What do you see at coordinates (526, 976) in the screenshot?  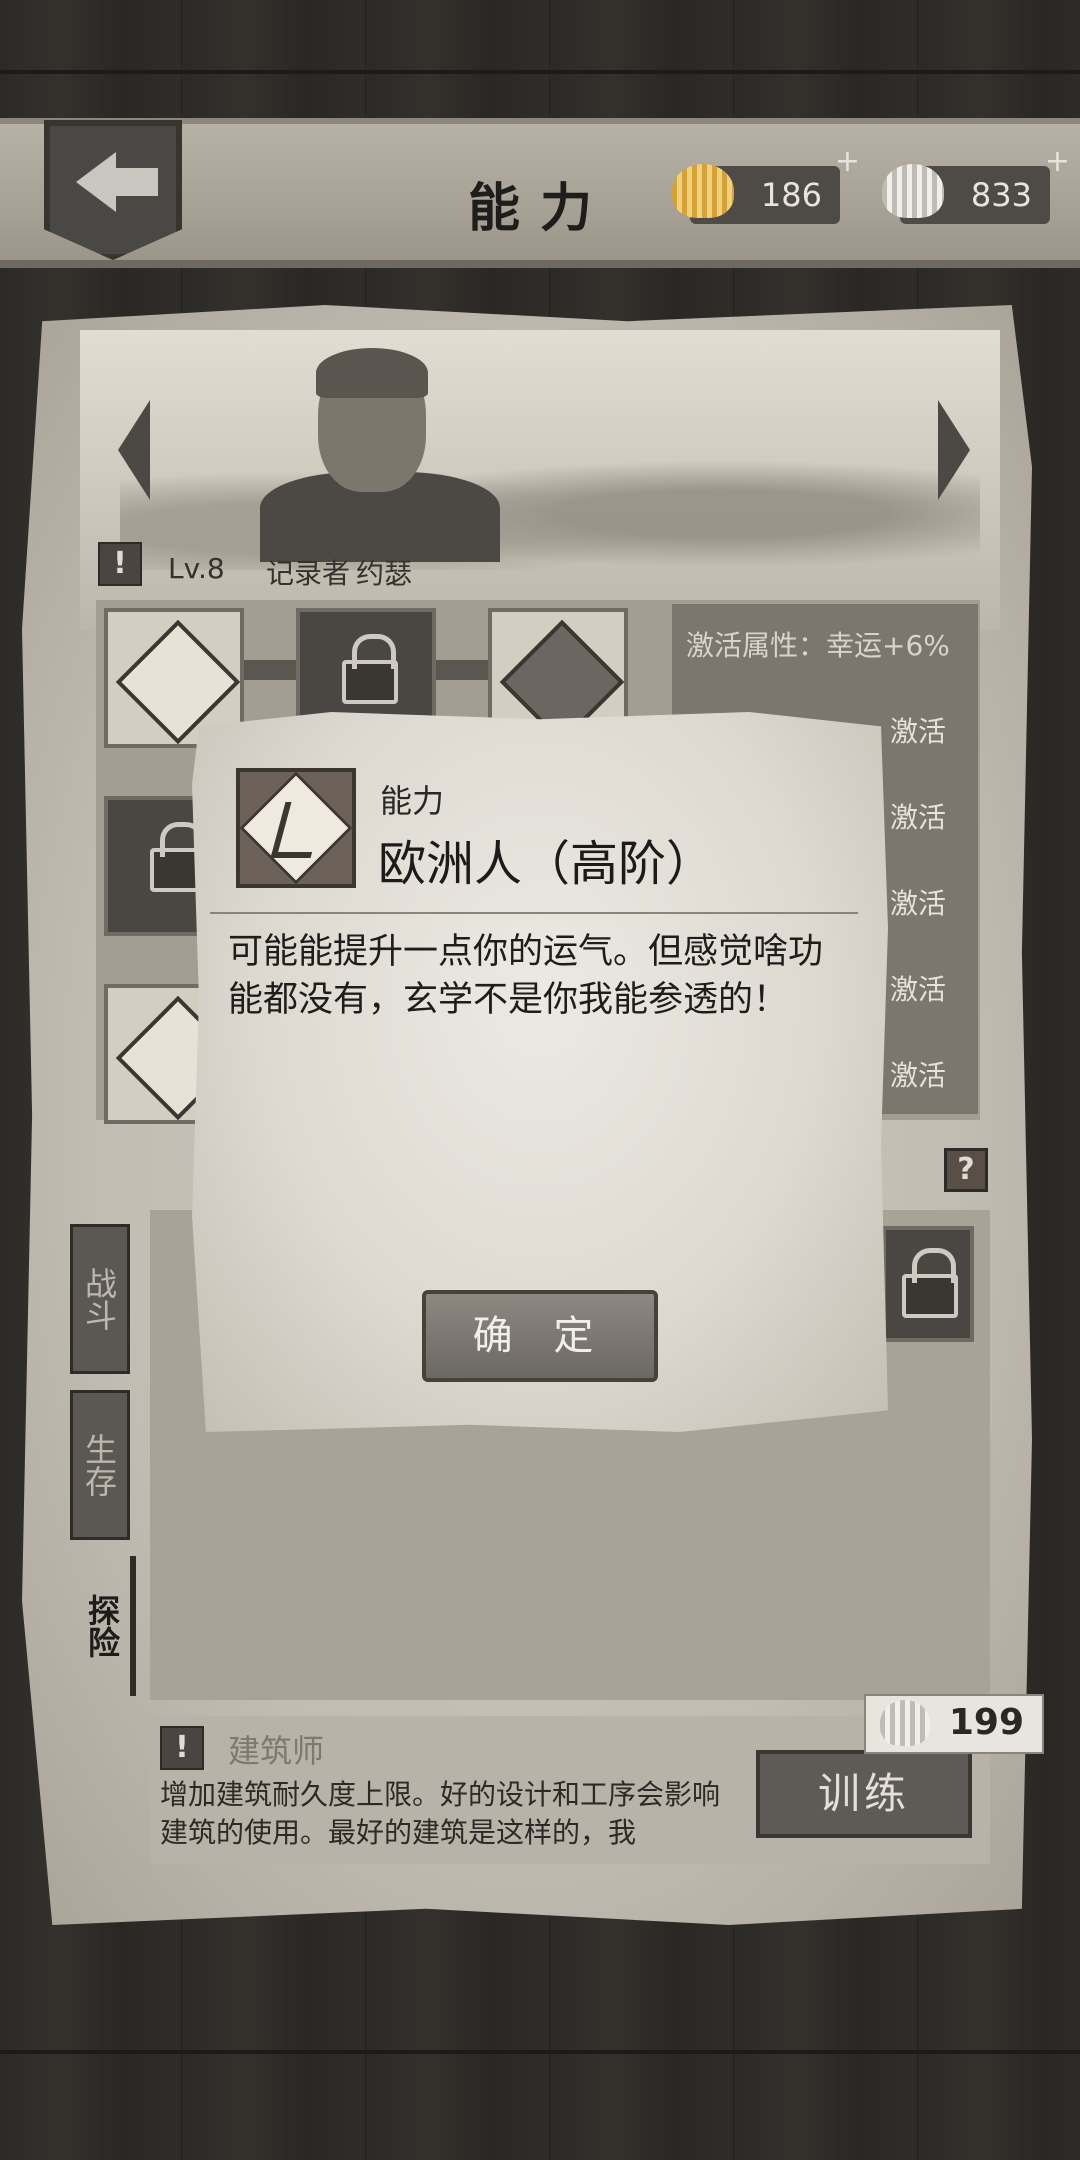 I see `ability-description: 可能能提升一点你的运气。但感觉啥功能都没有，玄学不是你我能参透的！` at bounding box center [526, 976].